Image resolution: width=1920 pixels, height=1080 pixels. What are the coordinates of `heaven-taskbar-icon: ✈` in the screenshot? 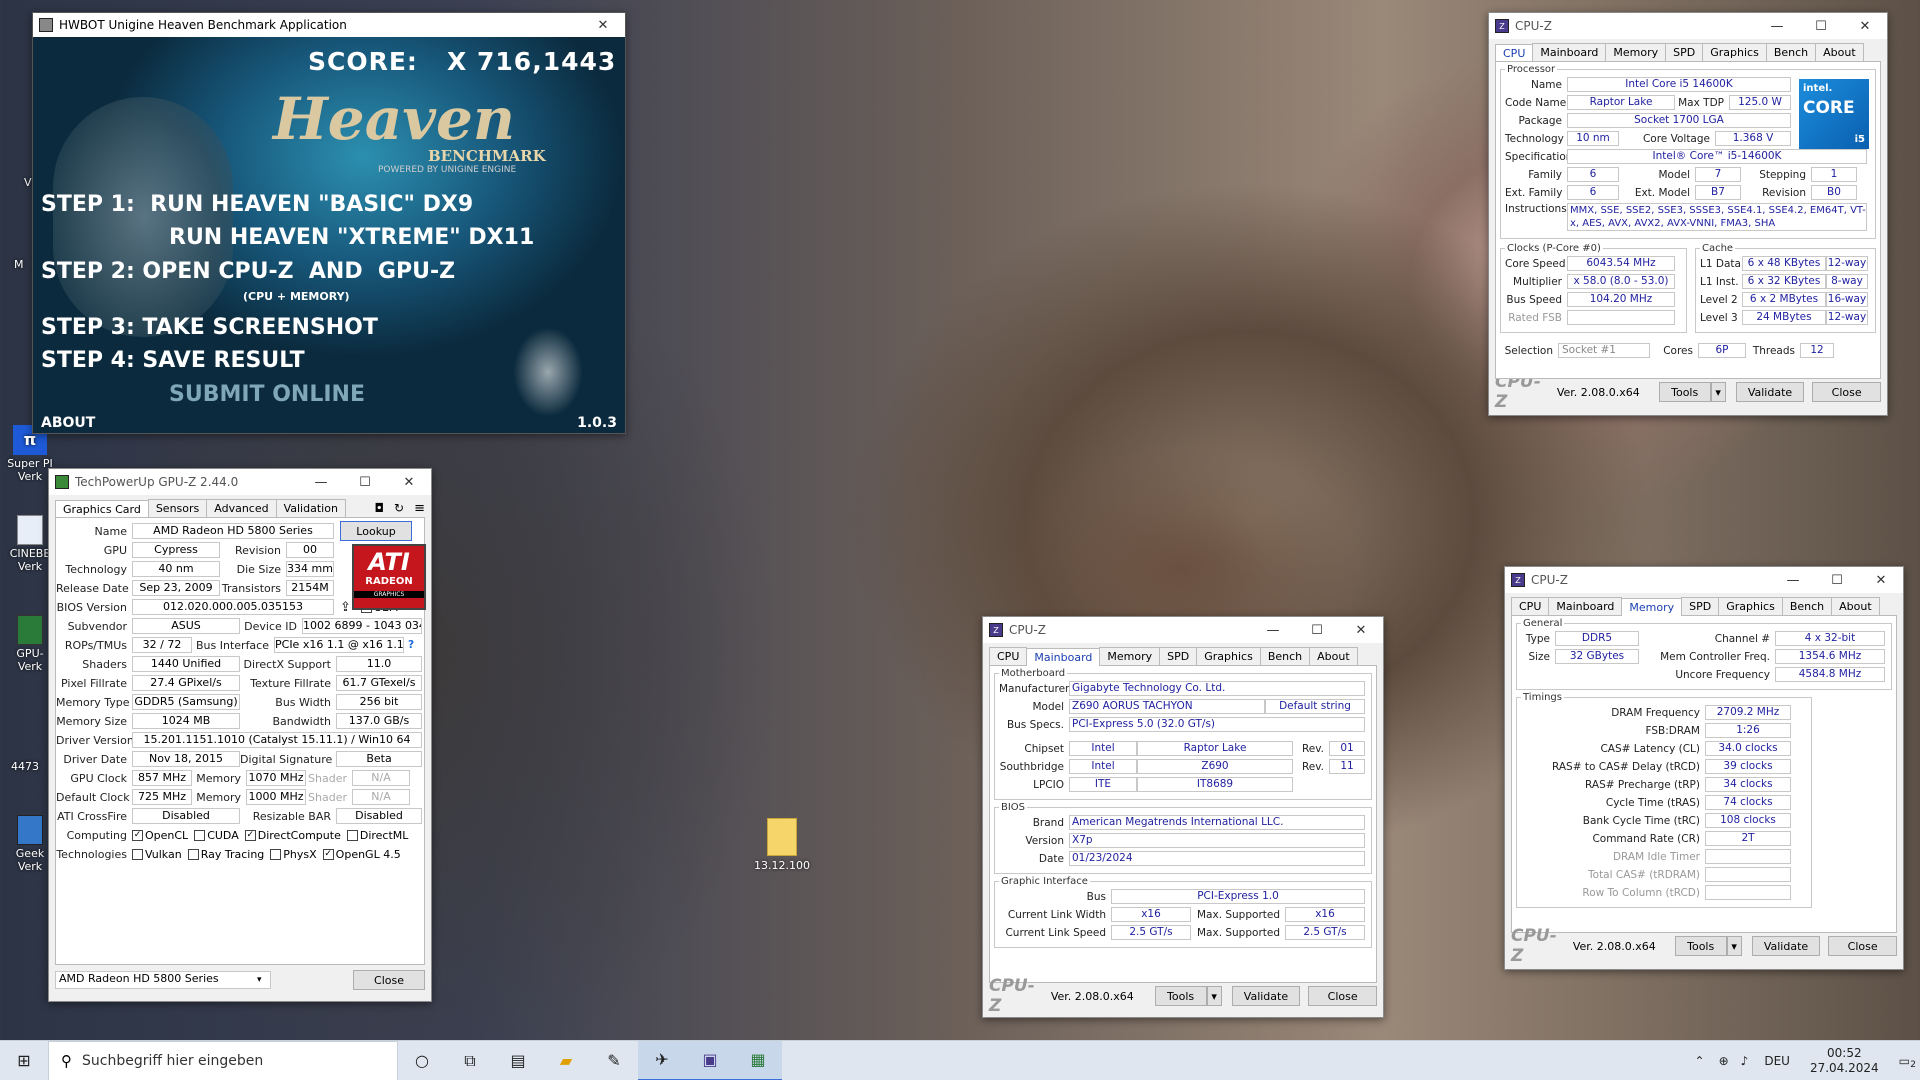 It's located at (662, 1060).